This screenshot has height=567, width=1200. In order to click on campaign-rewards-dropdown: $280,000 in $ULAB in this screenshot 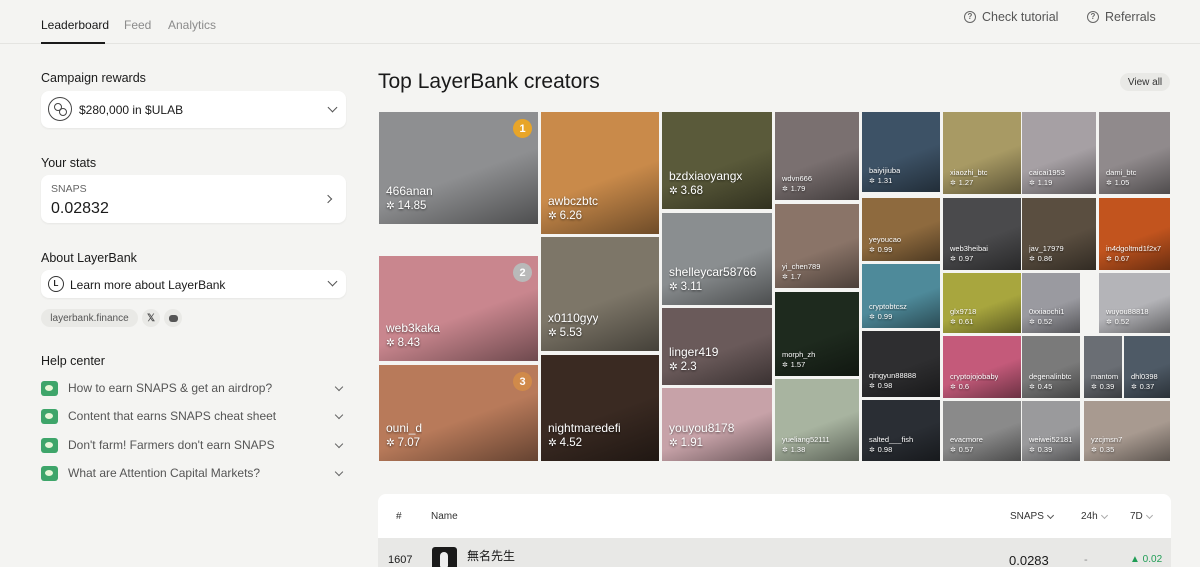, I will do `click(193, 109)`.